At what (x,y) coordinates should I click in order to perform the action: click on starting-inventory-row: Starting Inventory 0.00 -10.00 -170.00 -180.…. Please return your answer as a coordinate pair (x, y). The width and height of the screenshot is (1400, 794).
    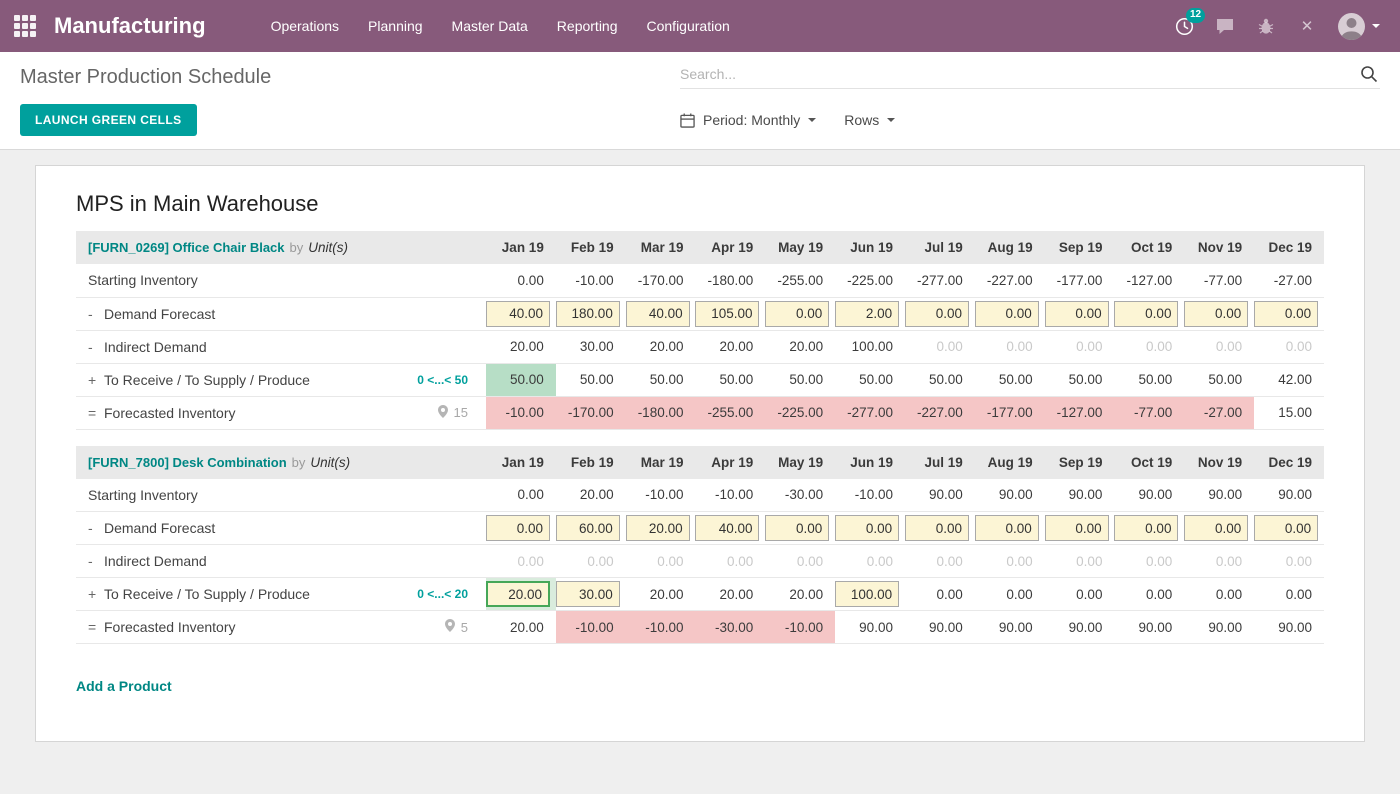
    Looking at the image, I should click on (700, 281).